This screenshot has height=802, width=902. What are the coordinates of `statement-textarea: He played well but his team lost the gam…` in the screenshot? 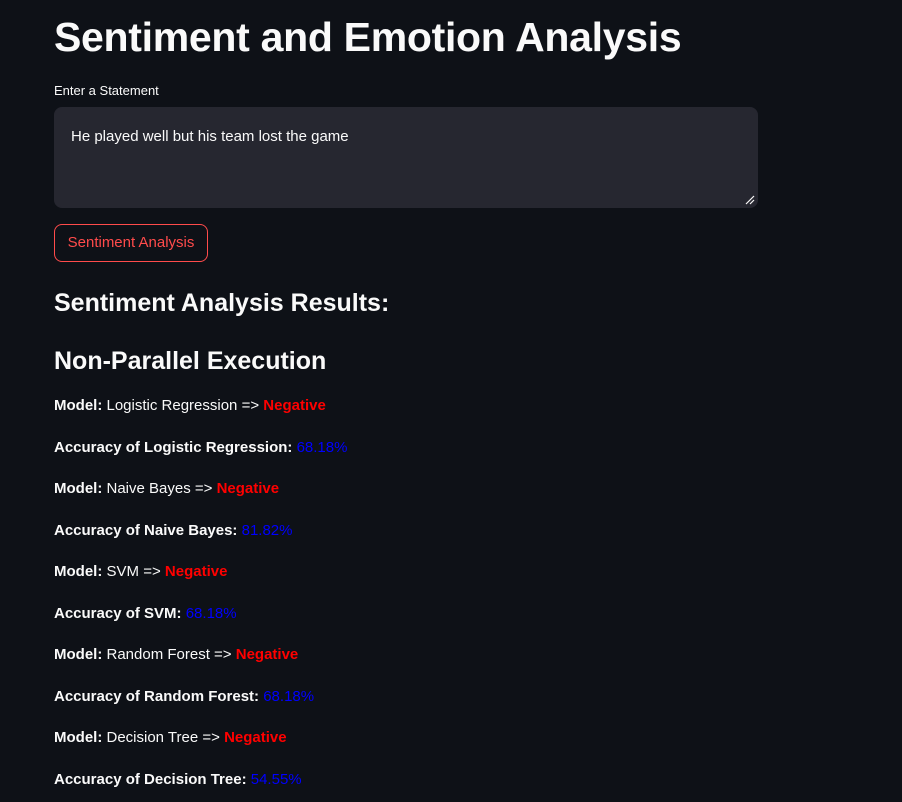 It's located at (406, 157).